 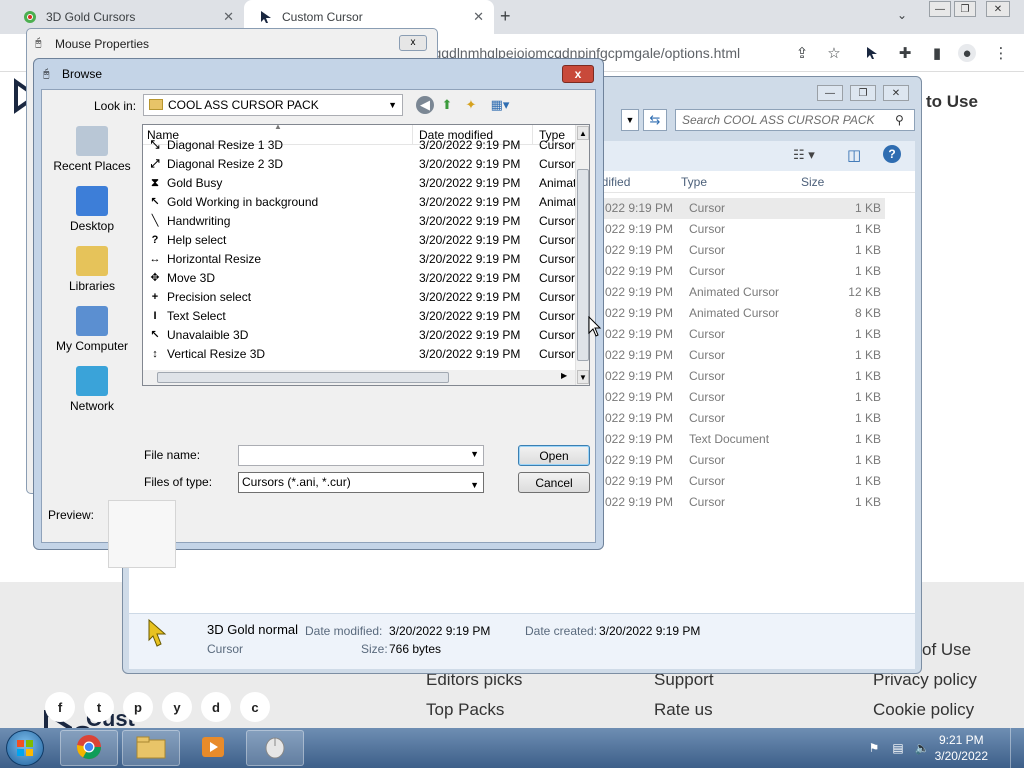 What do you see at coordinates (554, 482) in the screenshot?
I see `cancel-button: Cancel` at bounding box center [554, 482].